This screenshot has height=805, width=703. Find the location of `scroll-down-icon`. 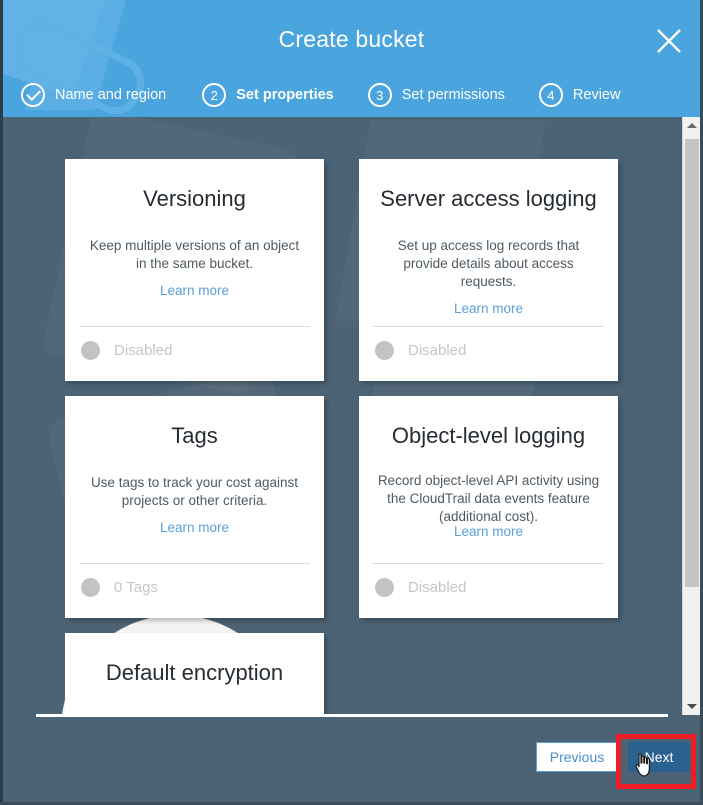

scroll-down-icon is located at coordinates (691, 706).